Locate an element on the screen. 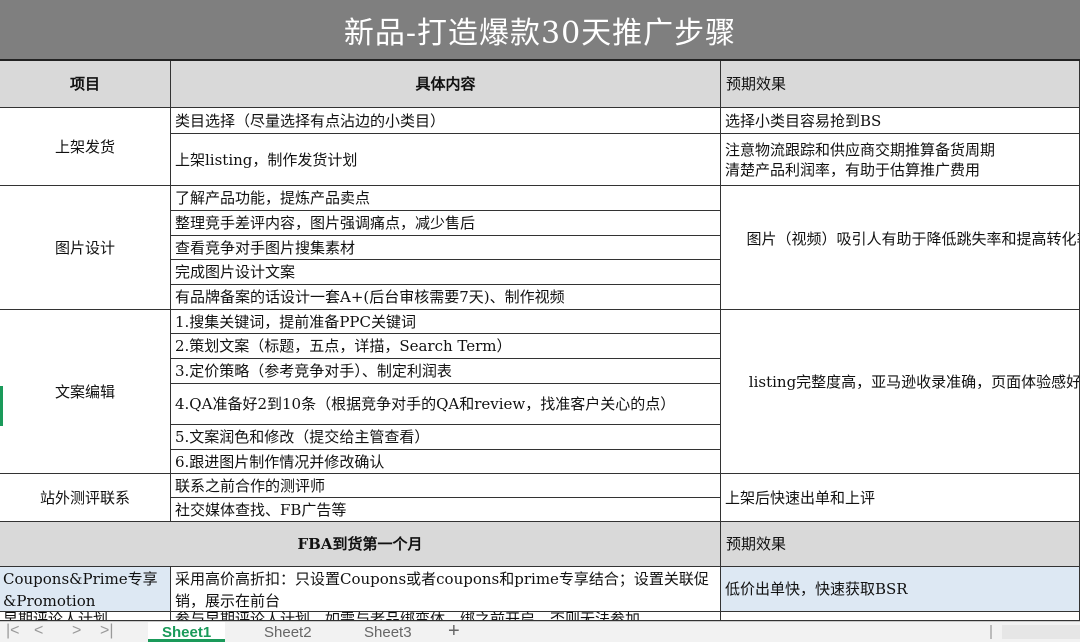  prev-sheet-button: < is located at coordinates (38, 631).